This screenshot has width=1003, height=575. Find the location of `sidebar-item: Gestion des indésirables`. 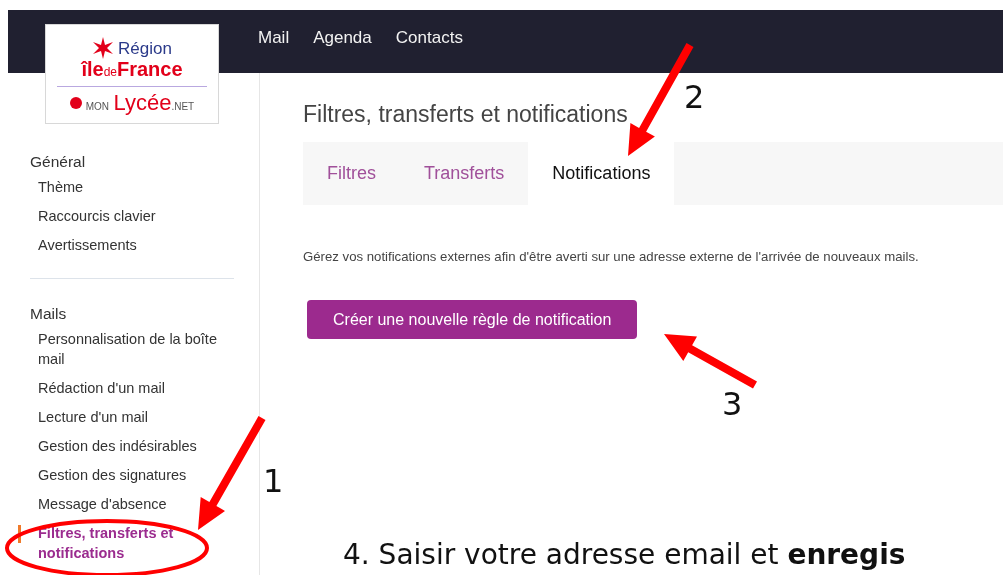

sidebar-item: Gestion des indésirables is located at coordinates (133, 446).